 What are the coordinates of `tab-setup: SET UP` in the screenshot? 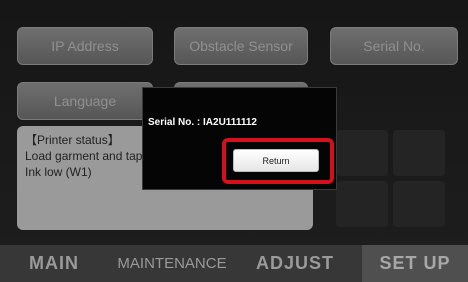 It's located at (415, 263).